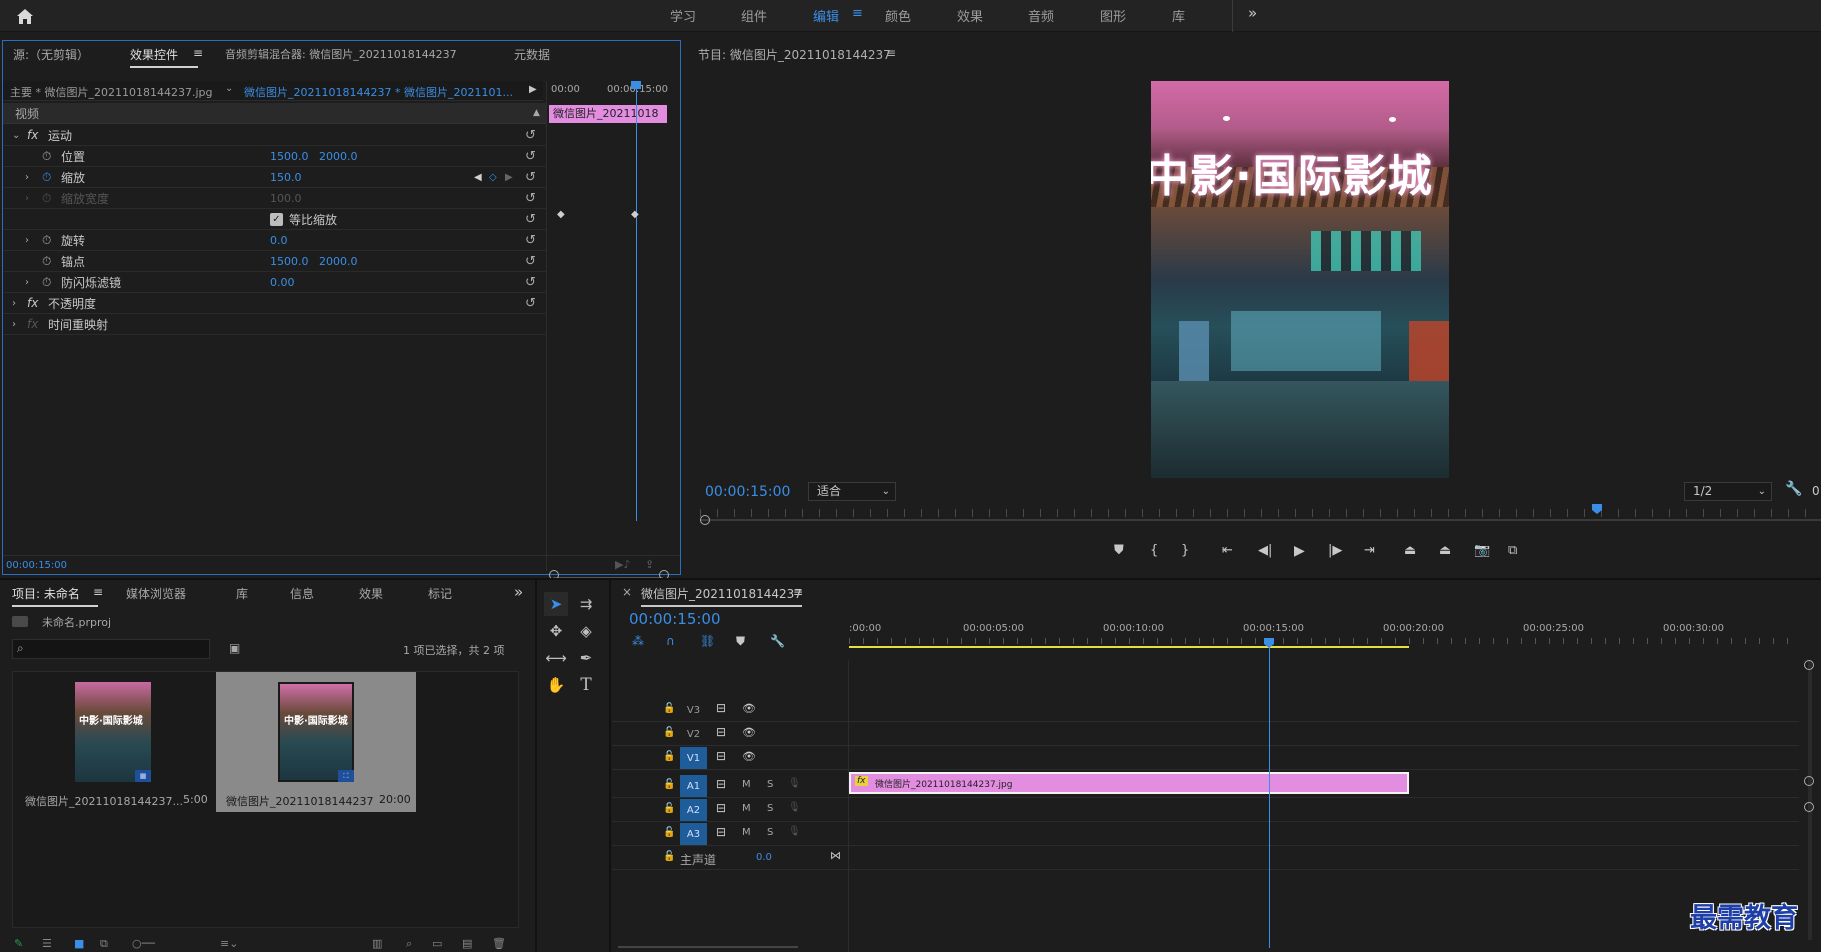 The width and height of the screenshot is (1821, 952). Describe the element at coordinates (533, 89) in the screenshot. I see `play-effect-audio-icon: ▶` at that location.